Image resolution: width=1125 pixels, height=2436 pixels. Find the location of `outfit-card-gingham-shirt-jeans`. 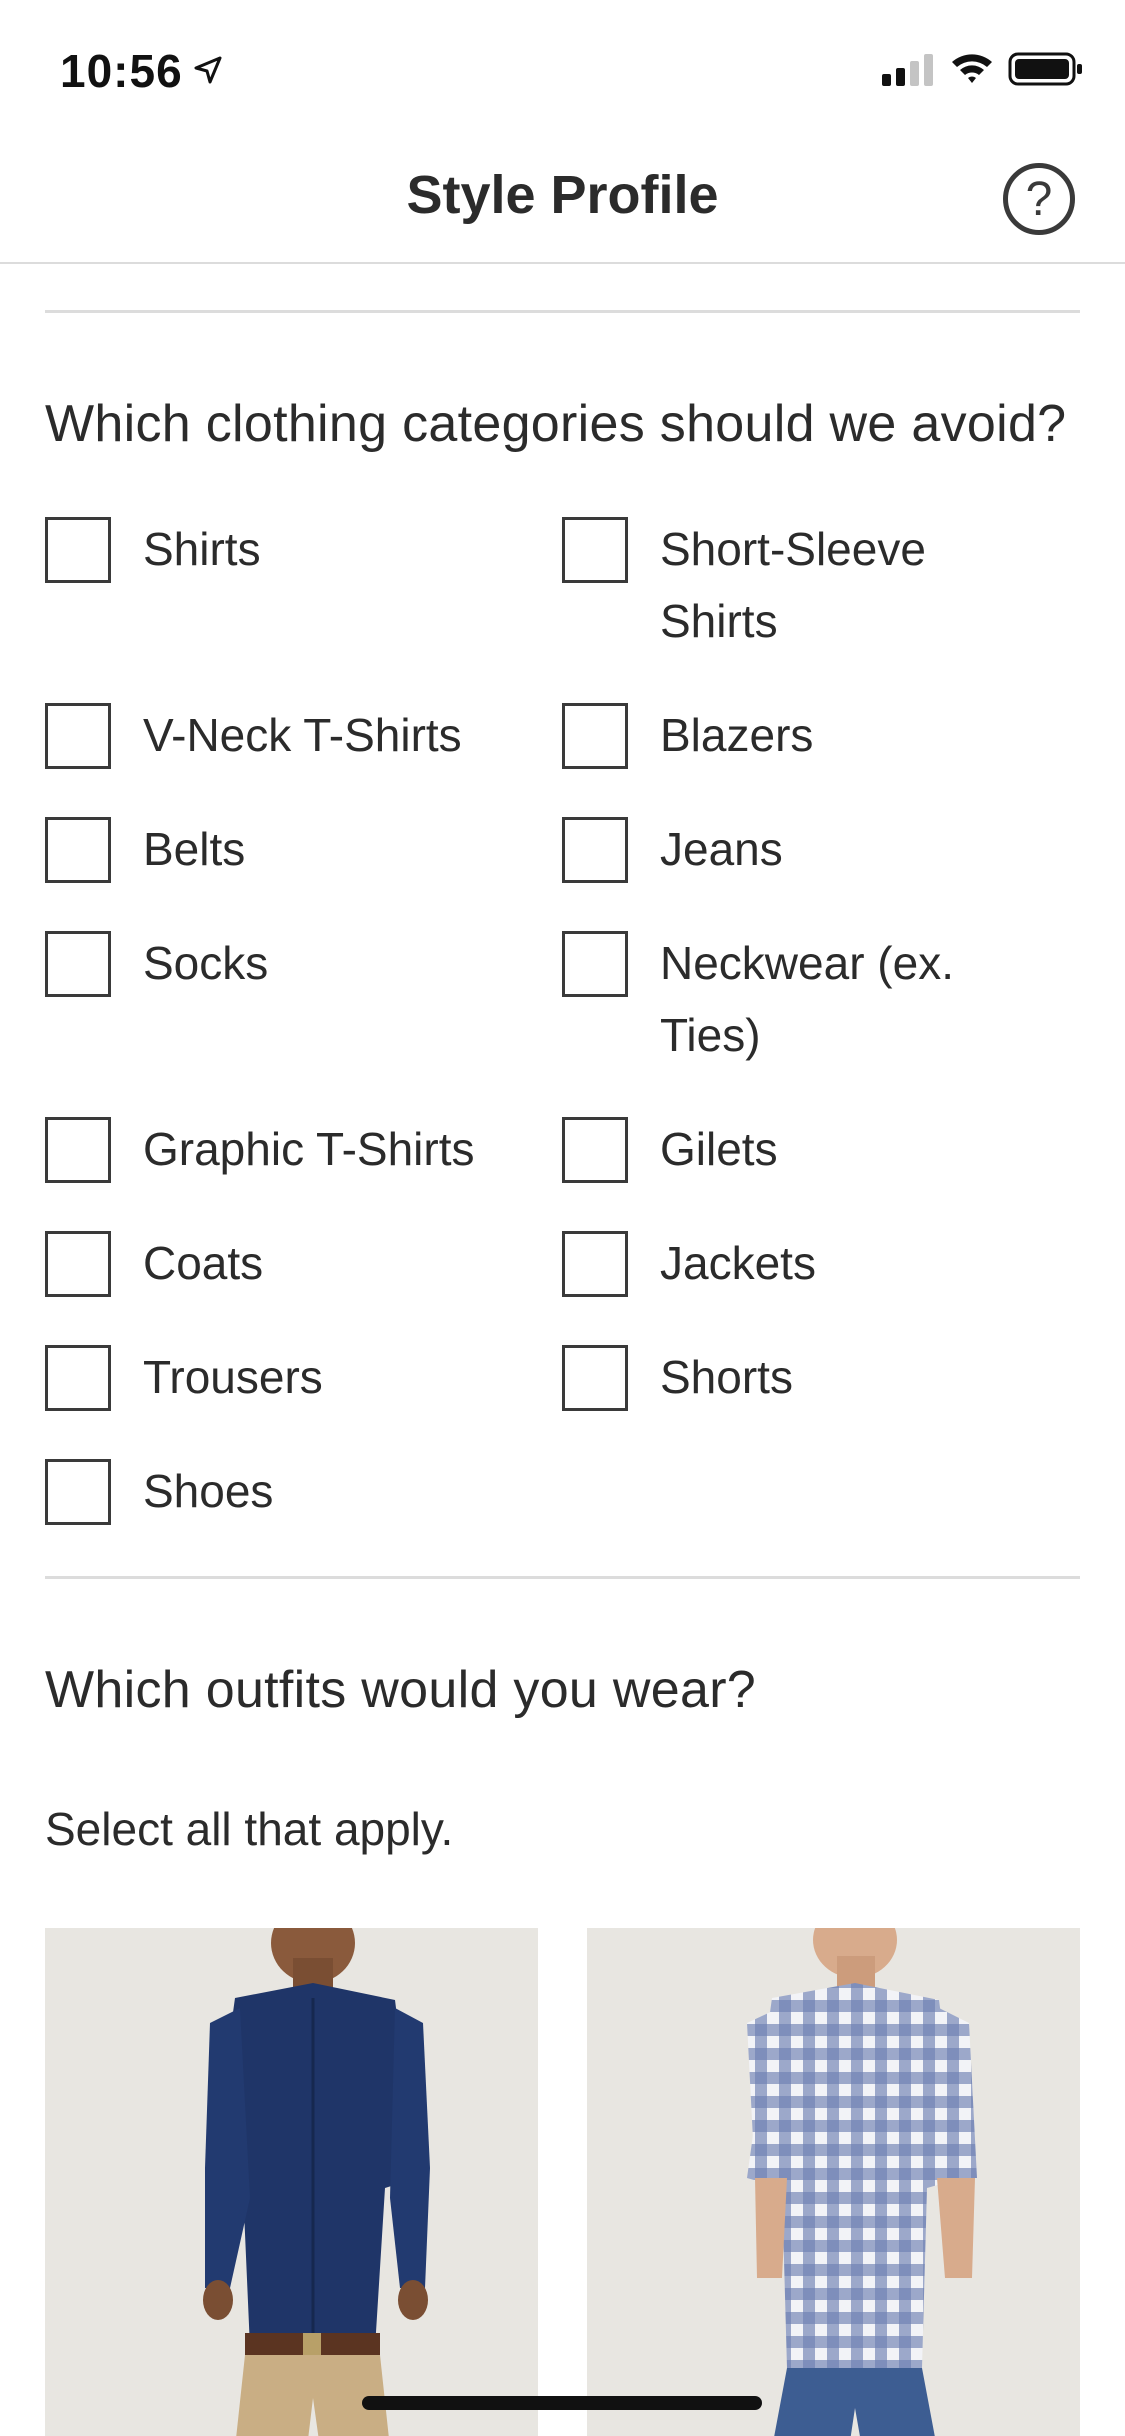

outfit-card-gingham-shirt-jeans is located at coordinates (833, 2182).